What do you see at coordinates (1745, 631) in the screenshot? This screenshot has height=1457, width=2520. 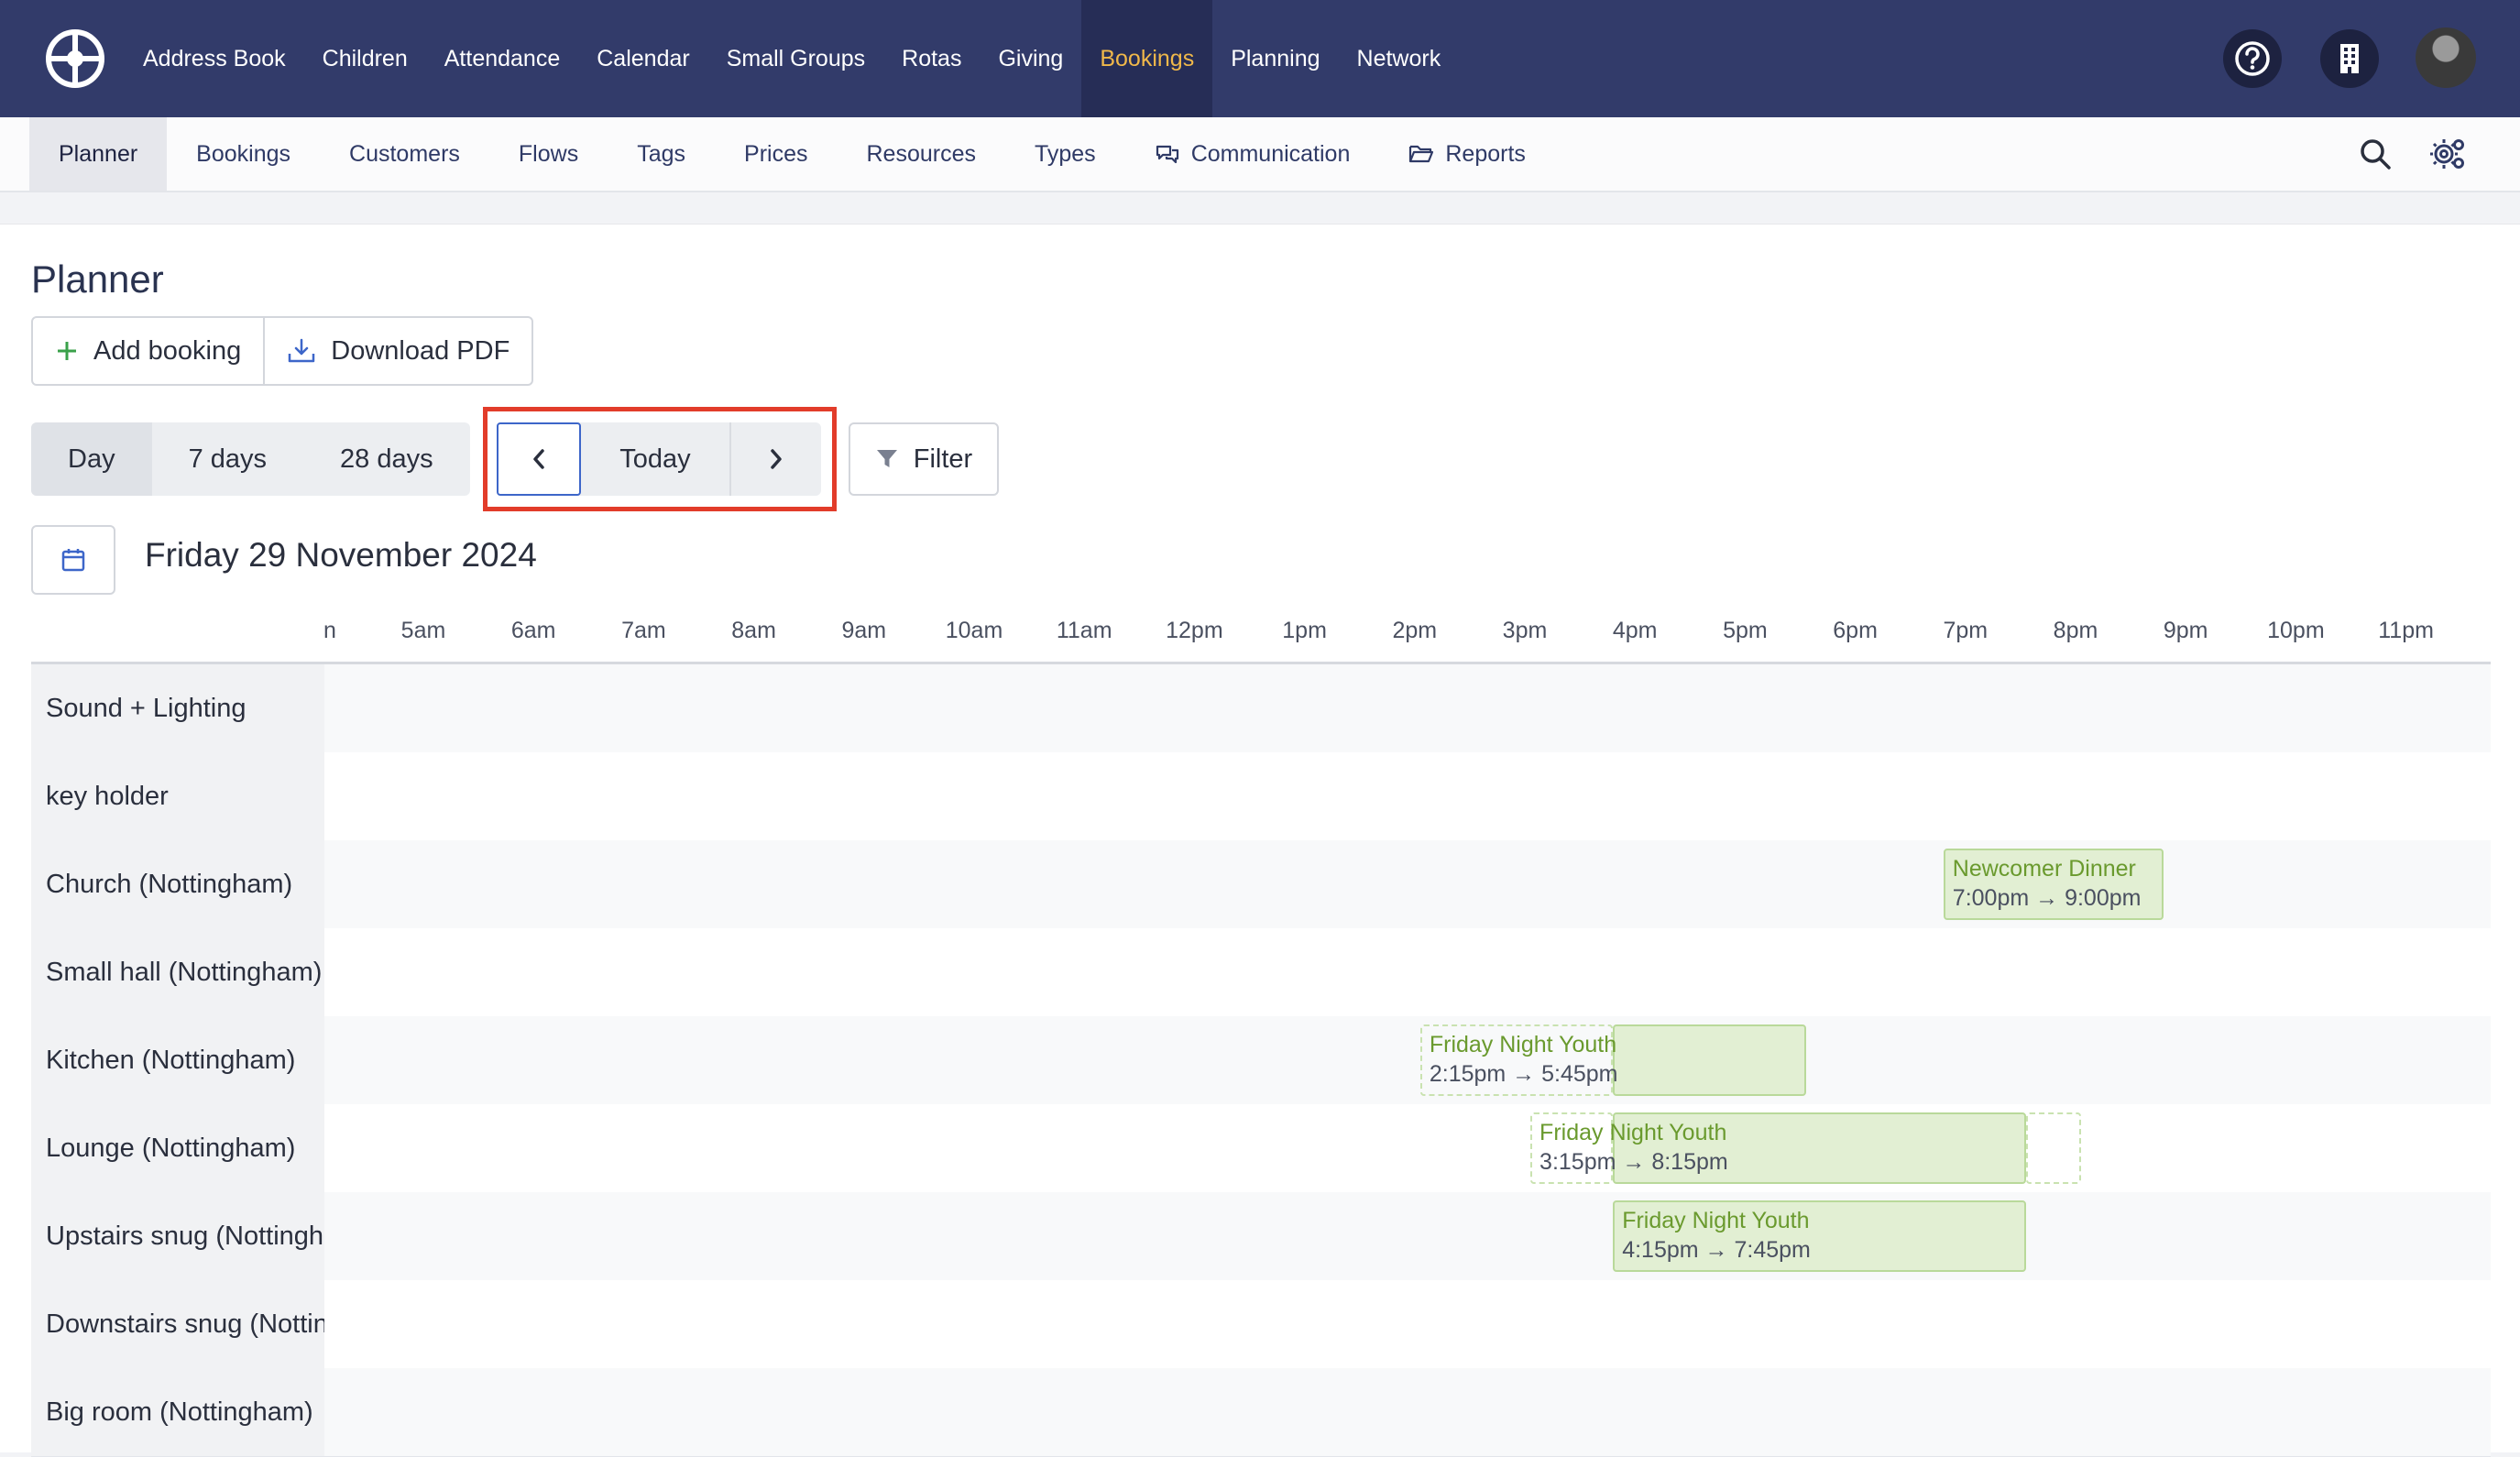 I see `hour-label: 5pm` at bounding box center [1745, 631].